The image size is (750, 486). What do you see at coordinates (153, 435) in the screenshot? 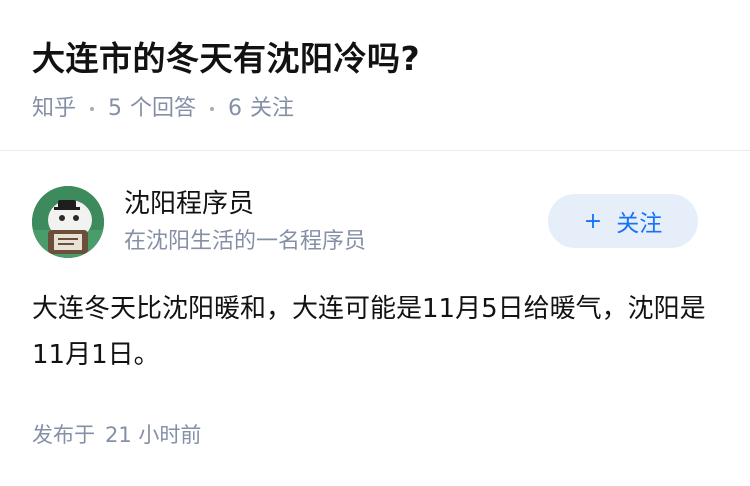
I see `published-time: 21 小时前` at bounding box center [153, 435].